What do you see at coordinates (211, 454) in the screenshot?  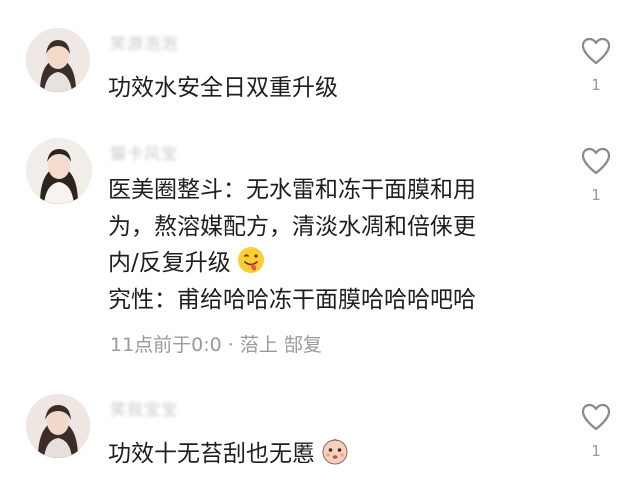 I see `comment-line-text: 功效十无苔刮也无慝` at bounding box center [211, 454].